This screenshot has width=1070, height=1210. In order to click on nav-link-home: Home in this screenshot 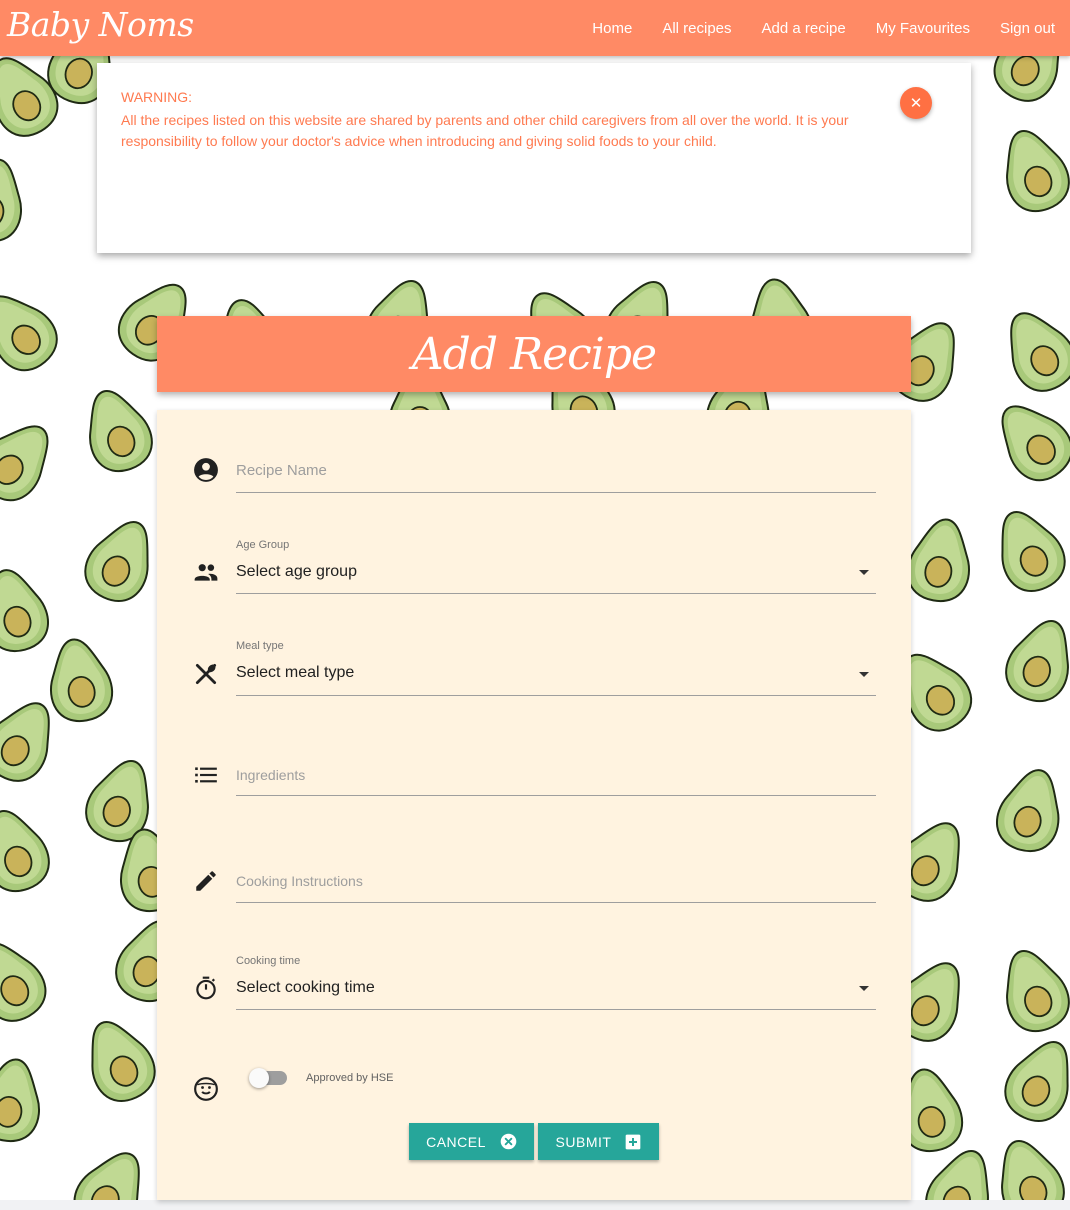, I will do `click(612, 28)`.